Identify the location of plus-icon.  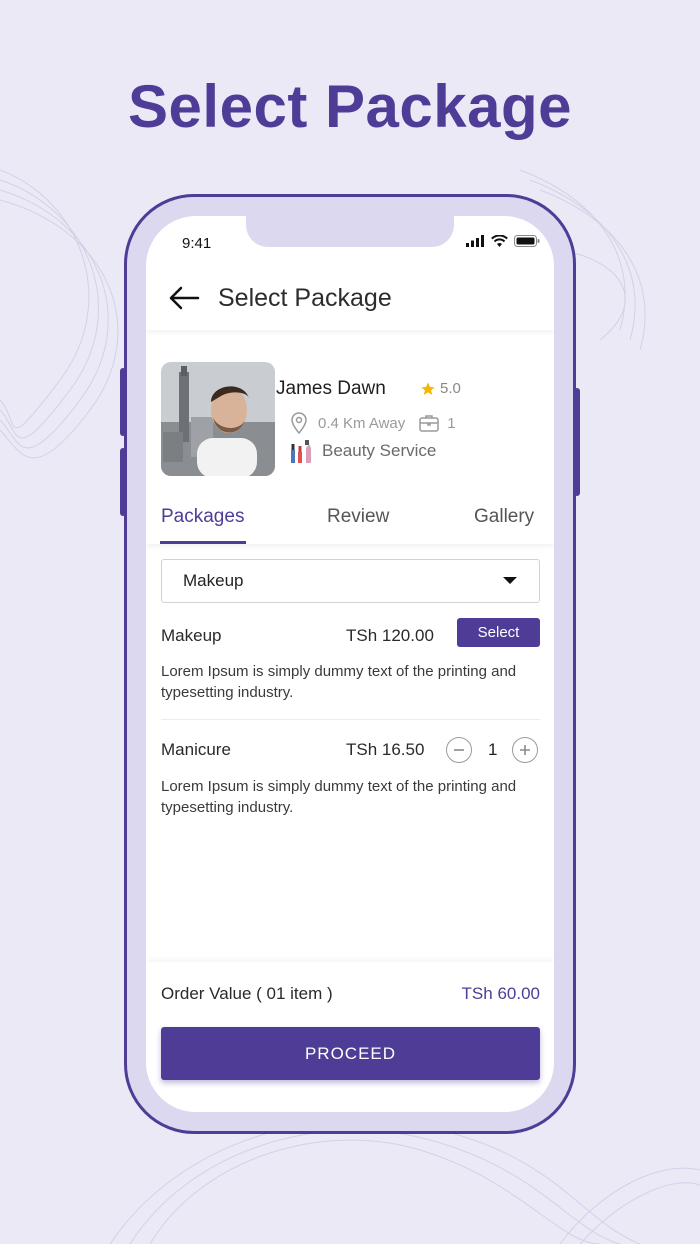
(525, 750).